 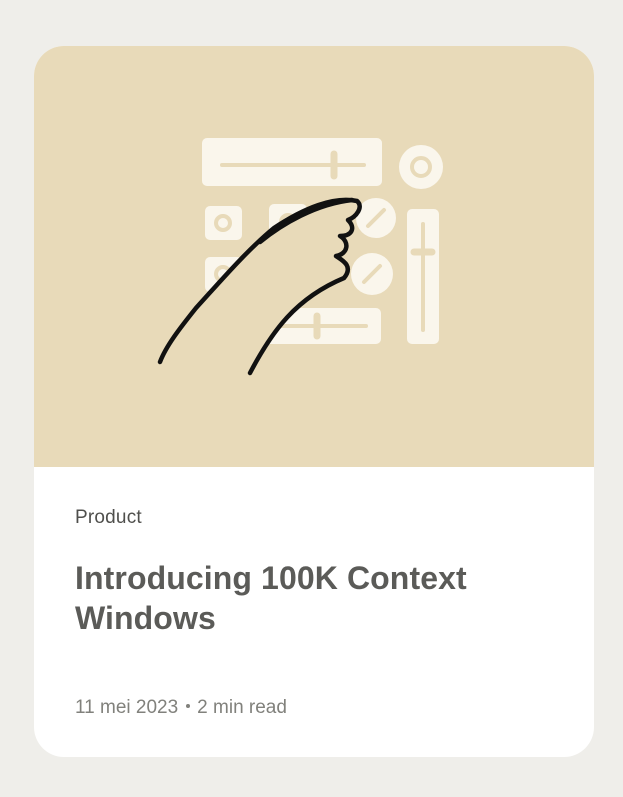 What do you see at coordinates (315, 598) in the screenshot?
I see `article-title: Introducing 100K Context Windows` at bounding box center [315, 598].